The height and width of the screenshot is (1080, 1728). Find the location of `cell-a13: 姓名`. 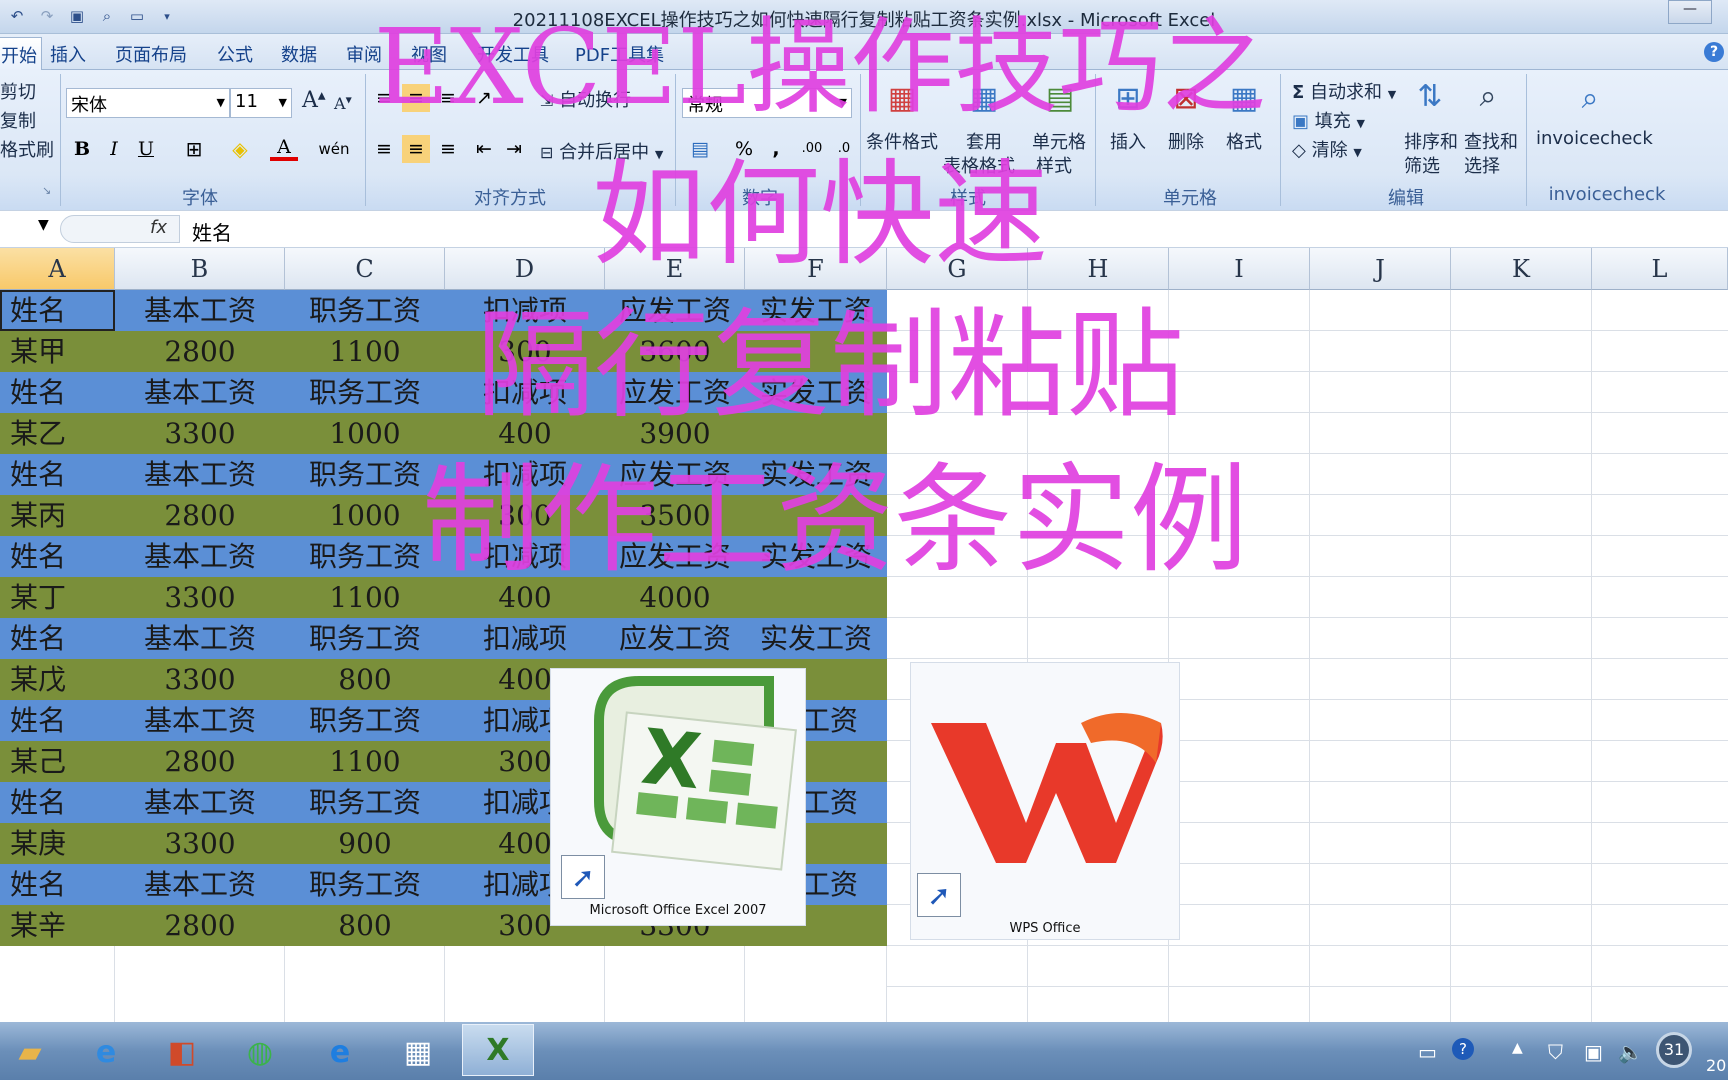

cell-a13: 姓名 is located at coordinates (38, 802).